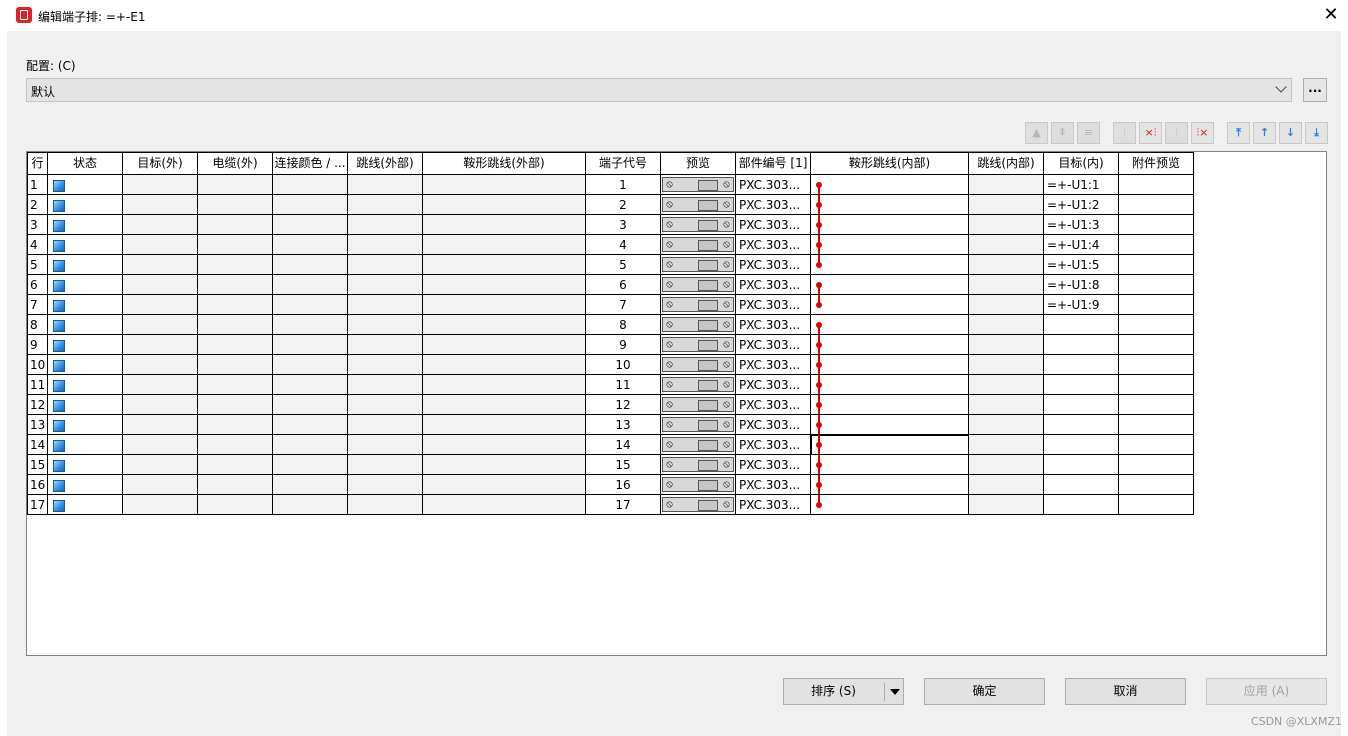  Describe the element at coordinates (1331, 15) in the screenshot. I see `close-icon: ✕` at that location.